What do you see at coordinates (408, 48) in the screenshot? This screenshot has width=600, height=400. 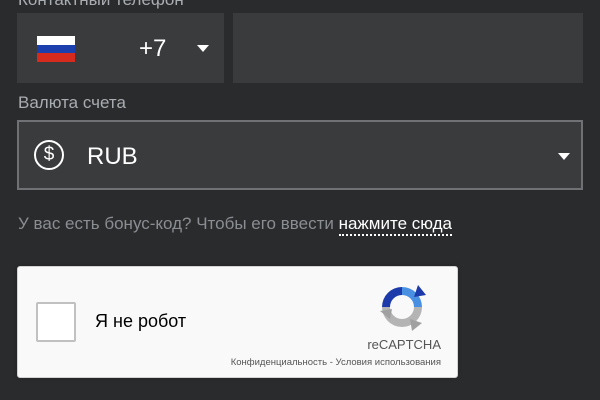 I see `phone-number-input` at bounding box center [408, 48].